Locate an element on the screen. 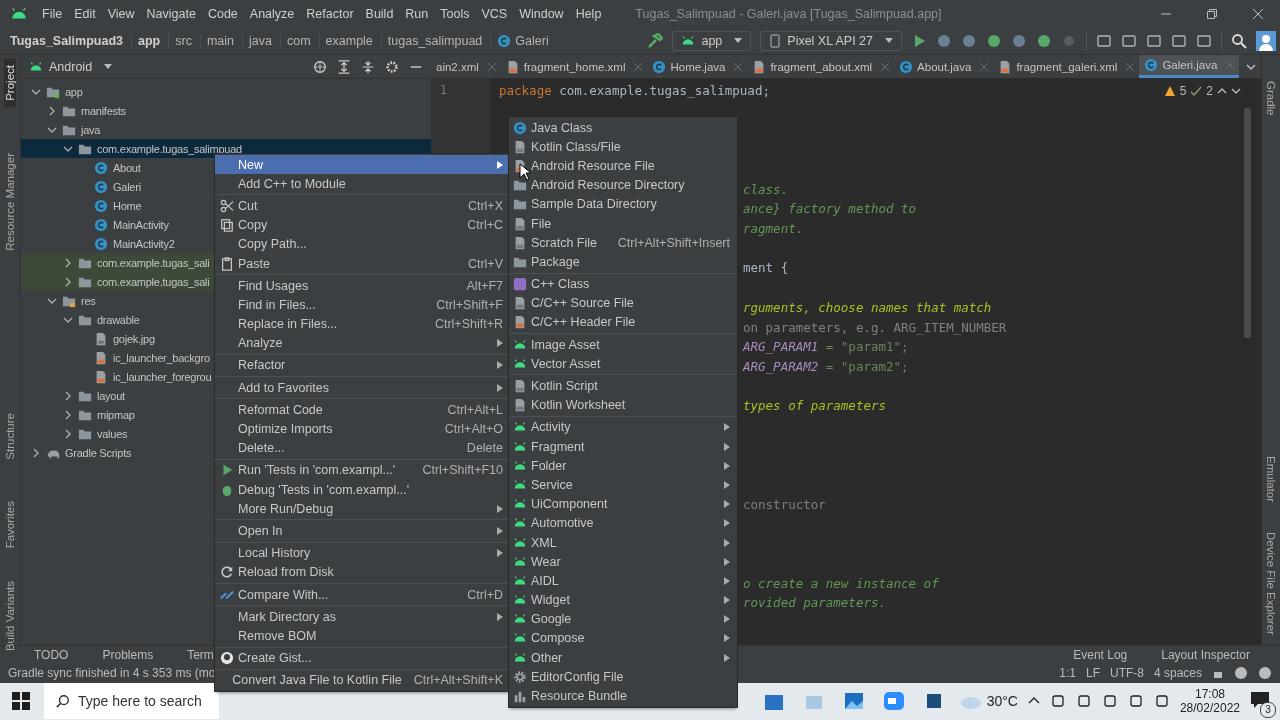 Image resolution: width=1280 pixels, height=720 pixels. code-line: ARG_PARAM2 = "param2"; is located at coordinates (826, 366).